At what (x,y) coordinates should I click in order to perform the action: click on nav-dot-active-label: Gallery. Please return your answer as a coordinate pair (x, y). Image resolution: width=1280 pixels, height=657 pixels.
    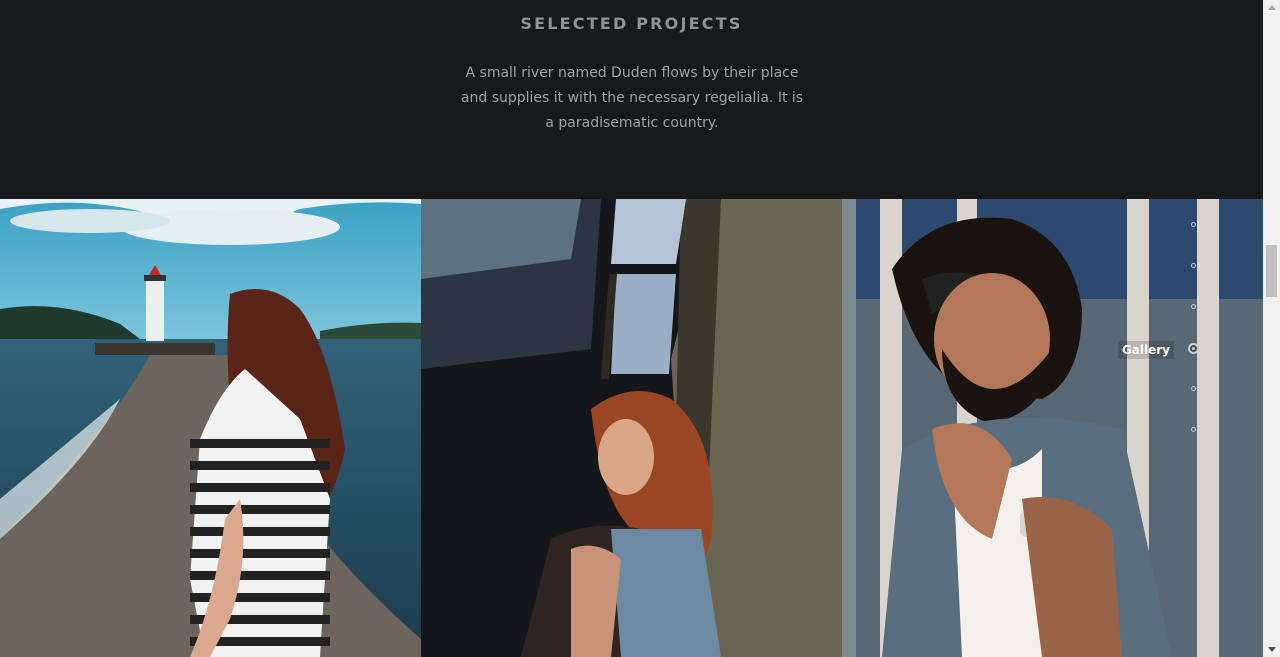
    Looking at the image, I should click on (1145, 350).